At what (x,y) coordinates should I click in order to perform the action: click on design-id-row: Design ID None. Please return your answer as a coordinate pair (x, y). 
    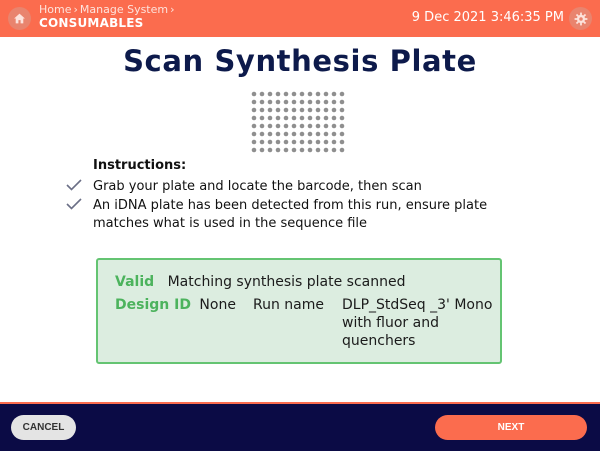
    Looking at the image, I should click on (175, 305).